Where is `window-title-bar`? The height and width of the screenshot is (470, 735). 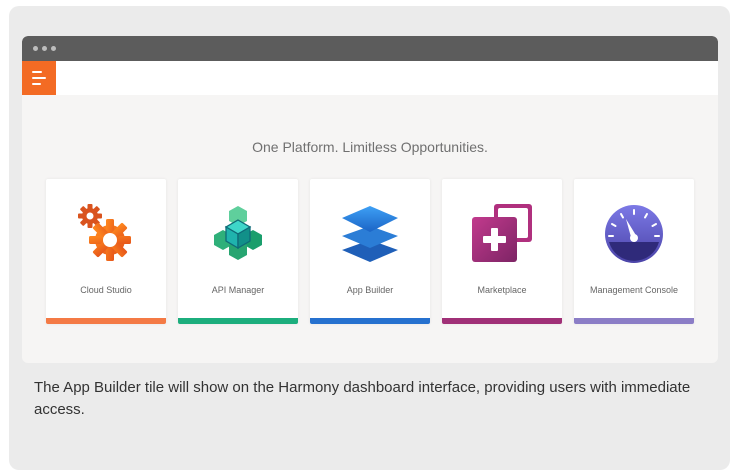 window-title-bar is located at coordinates (370, 48).